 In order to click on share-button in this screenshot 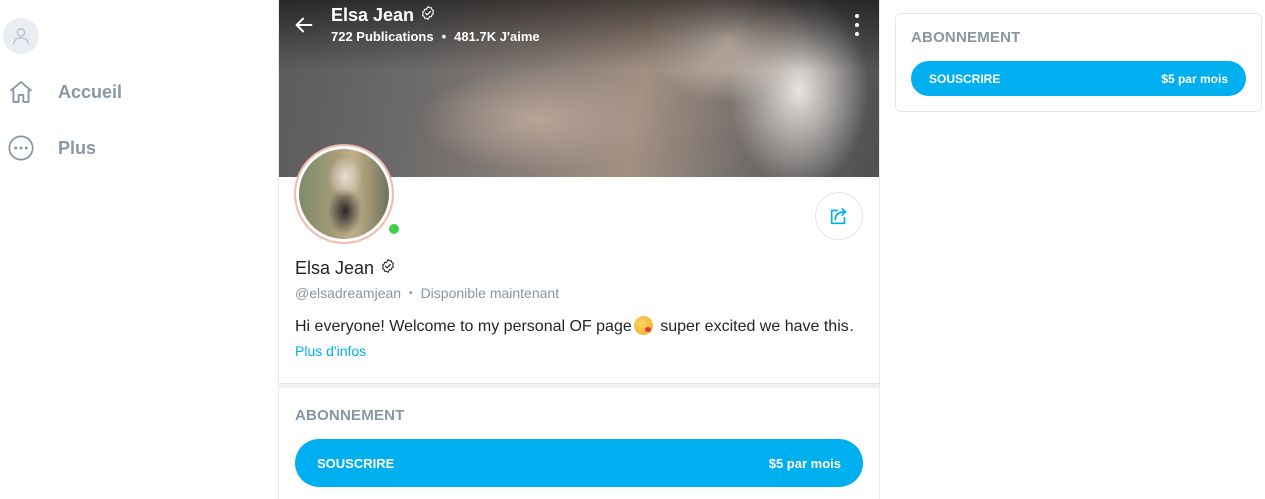, I will do `click(839, 216)`.